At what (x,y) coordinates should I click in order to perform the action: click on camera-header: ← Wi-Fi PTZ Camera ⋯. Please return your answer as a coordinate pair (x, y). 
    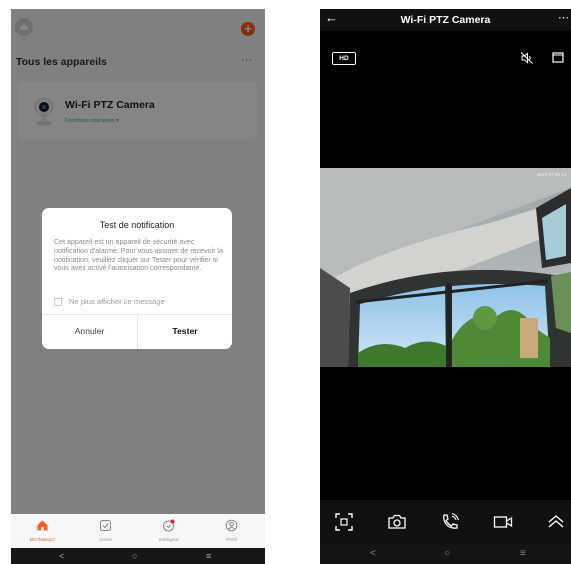
    Looking at the image, I should click on (445, 20).